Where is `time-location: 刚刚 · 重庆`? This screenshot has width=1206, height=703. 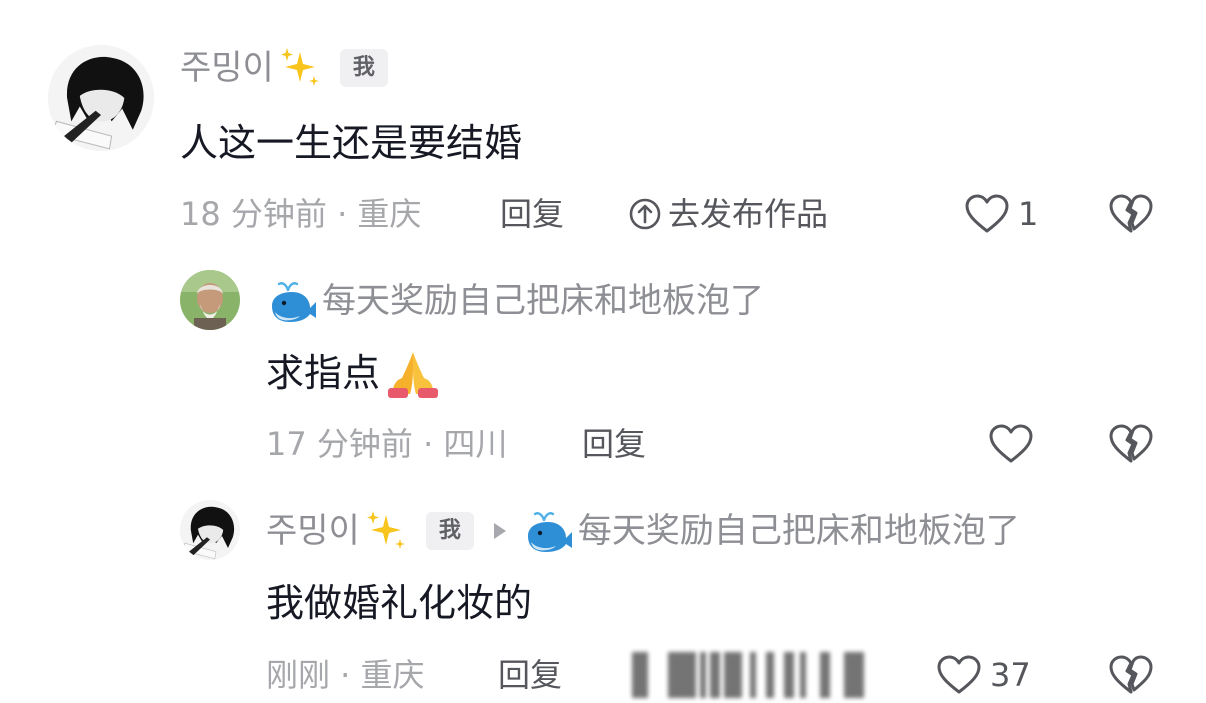 time-location: 刚刚 · 重庆 is located at coordinates (345, 675).